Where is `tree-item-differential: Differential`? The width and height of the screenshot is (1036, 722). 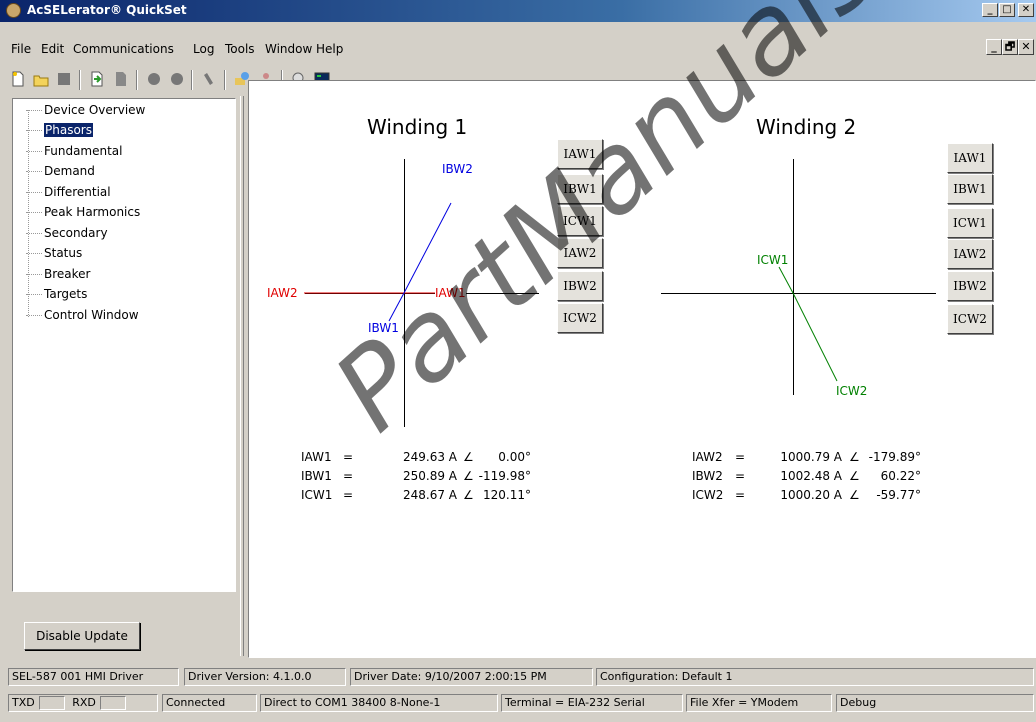
tree-item-differential: Differential is located at coordinates (68, 194).